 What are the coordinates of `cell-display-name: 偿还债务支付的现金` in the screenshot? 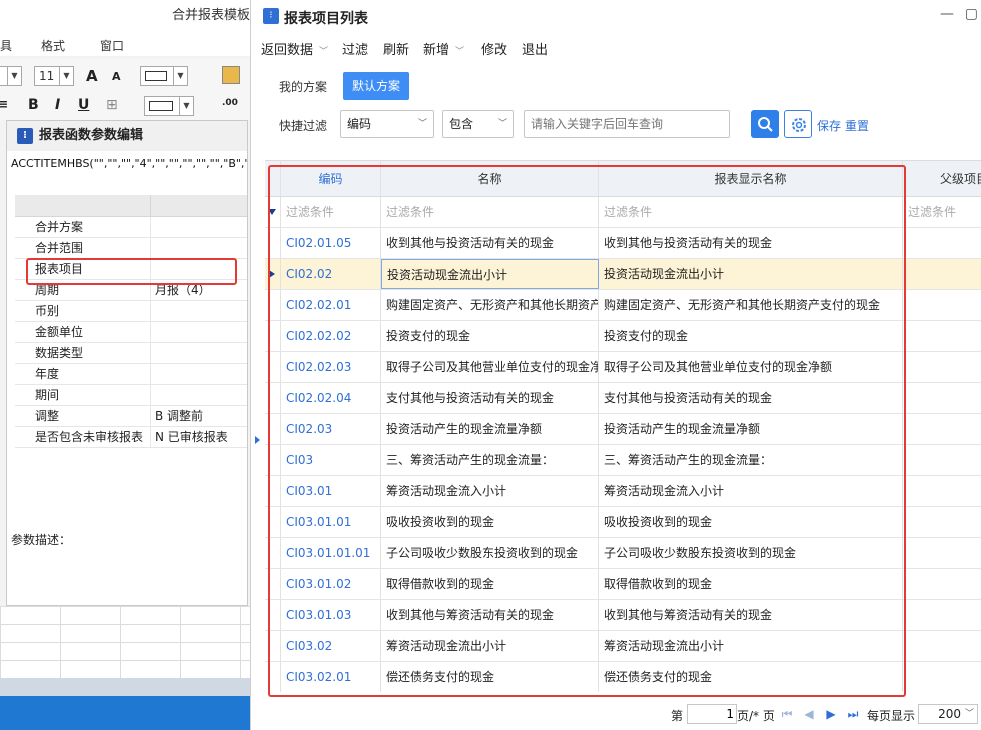 It's located at (751, 677).